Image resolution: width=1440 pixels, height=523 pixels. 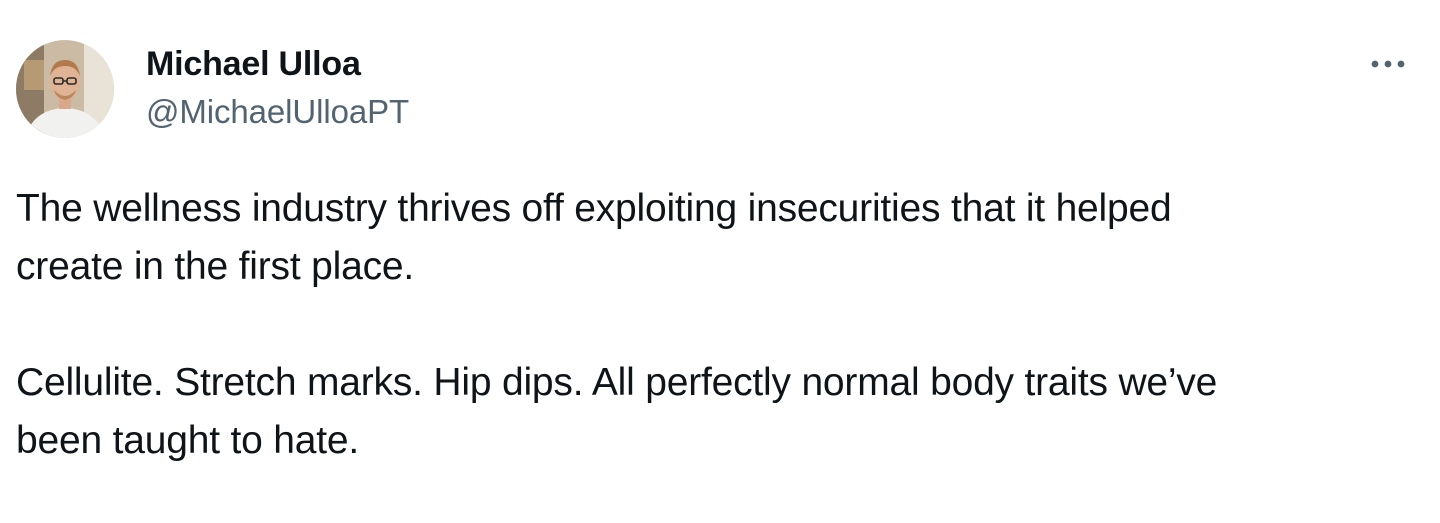 I want to click on person-photo-avatar-icon, so click(x=65, y=89).